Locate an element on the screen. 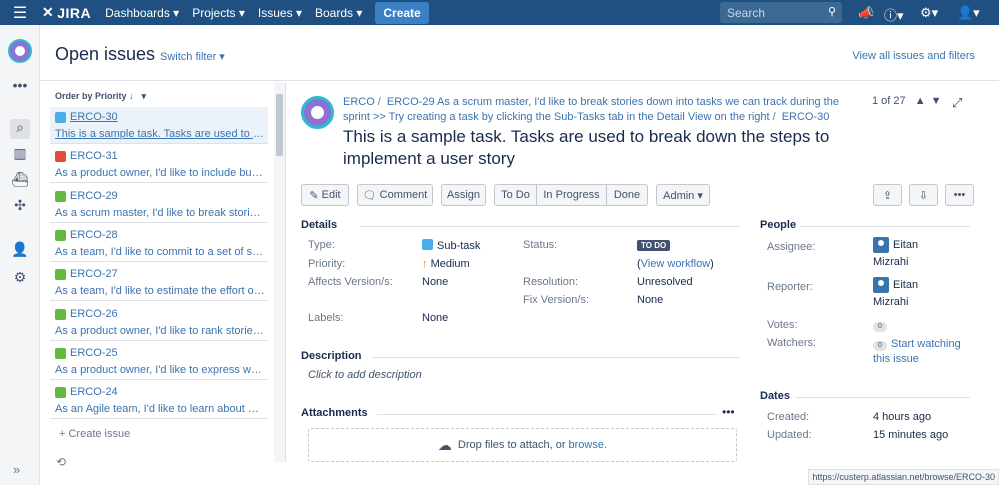 This screenshot has height=485, width=999. releases-icon: ⛴ is located at coordinates (20, 181).